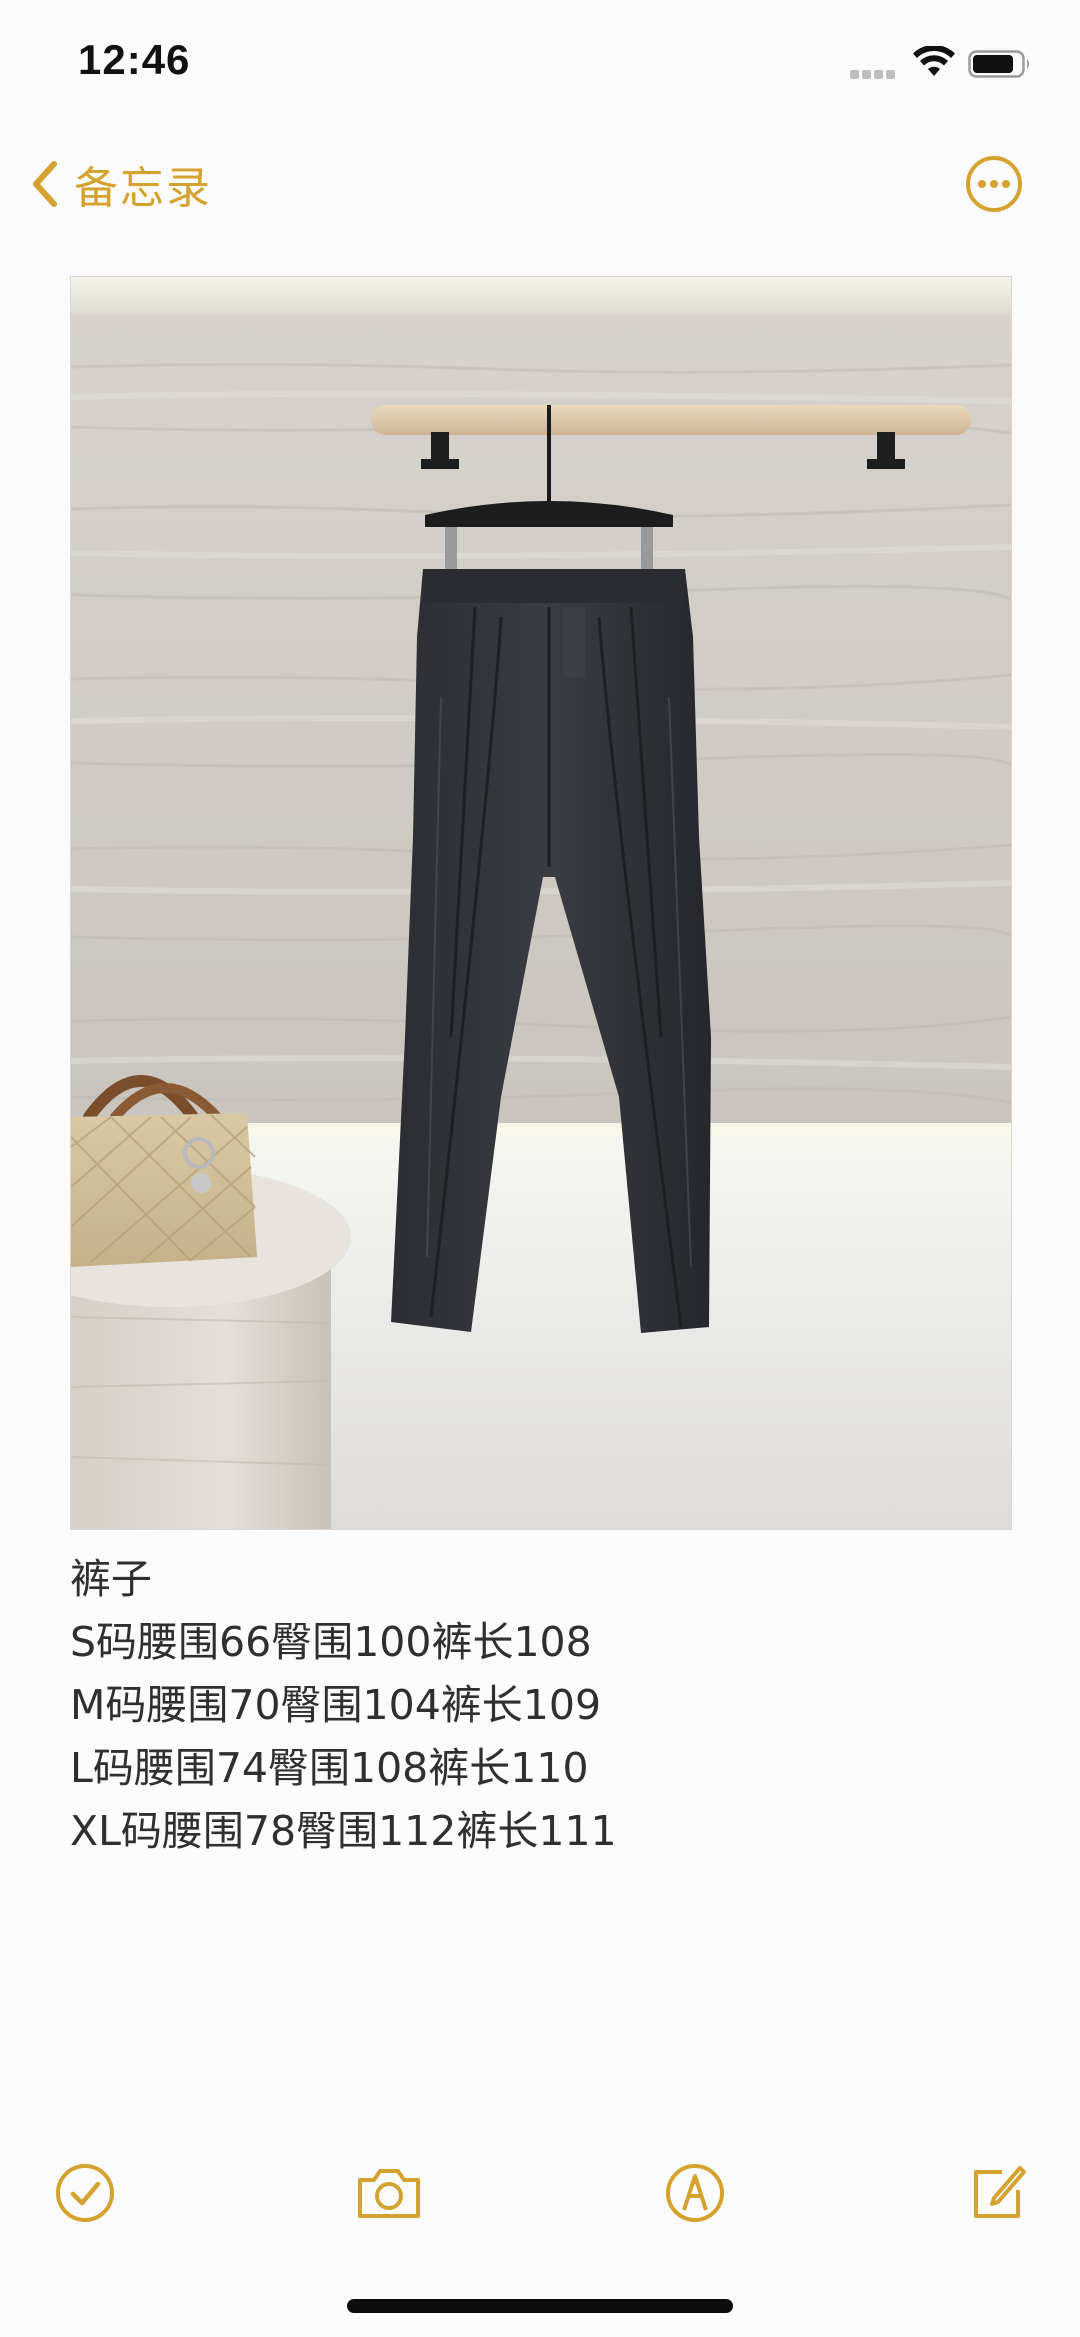 Image resolution: width=1080 pixels, height=2337 pixels. I want to click on compose-icon, so click(997, 2193).